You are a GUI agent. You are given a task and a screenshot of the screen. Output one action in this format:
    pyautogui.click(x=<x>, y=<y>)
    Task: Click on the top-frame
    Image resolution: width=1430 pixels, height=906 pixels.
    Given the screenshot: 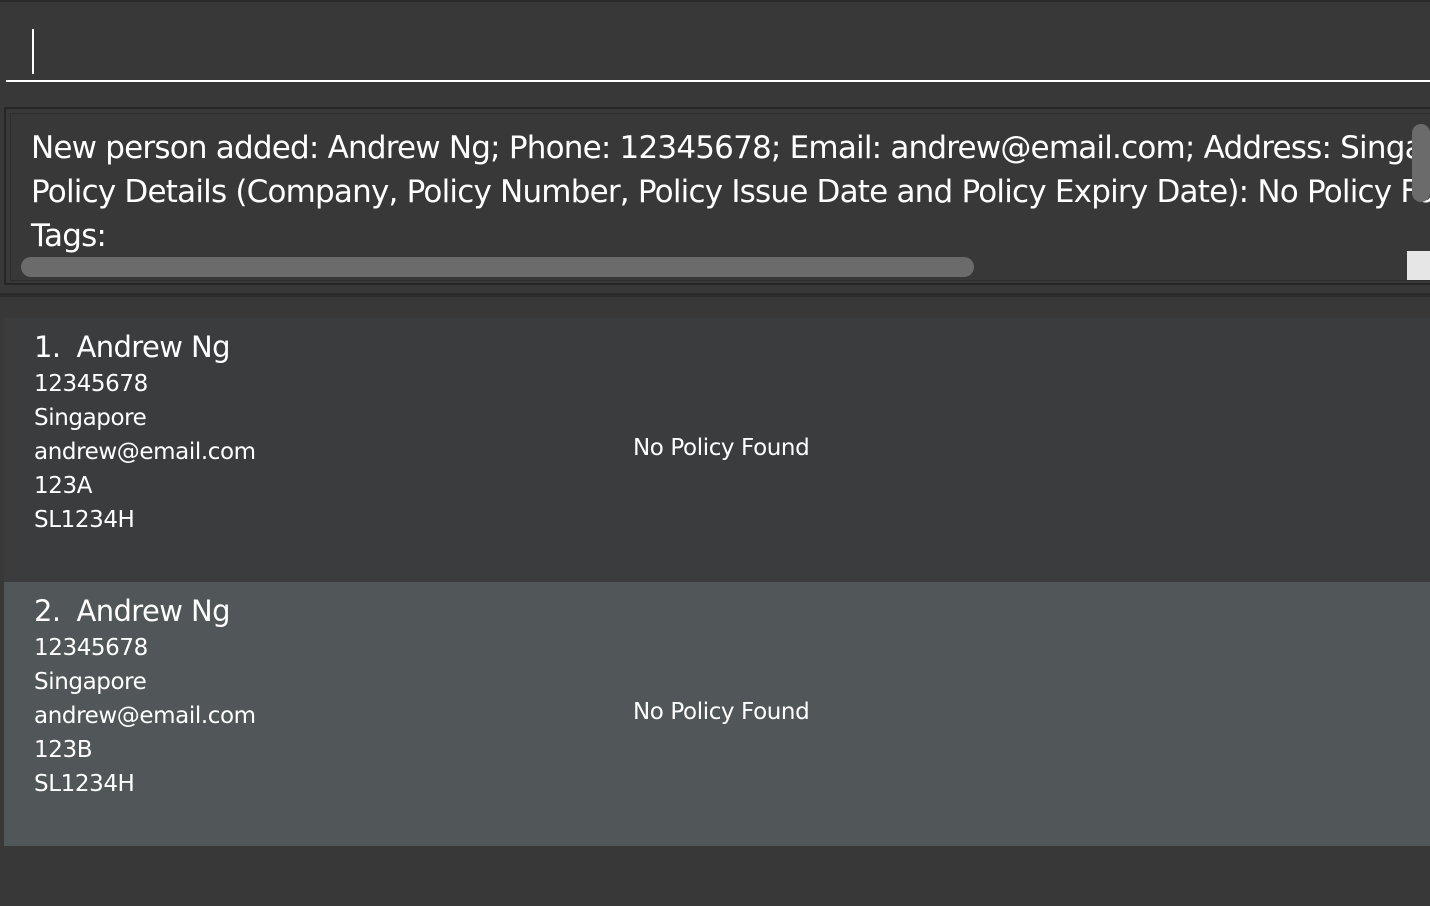 What is the action you would take?
    pyautogui.click(x=715, y=1)
    